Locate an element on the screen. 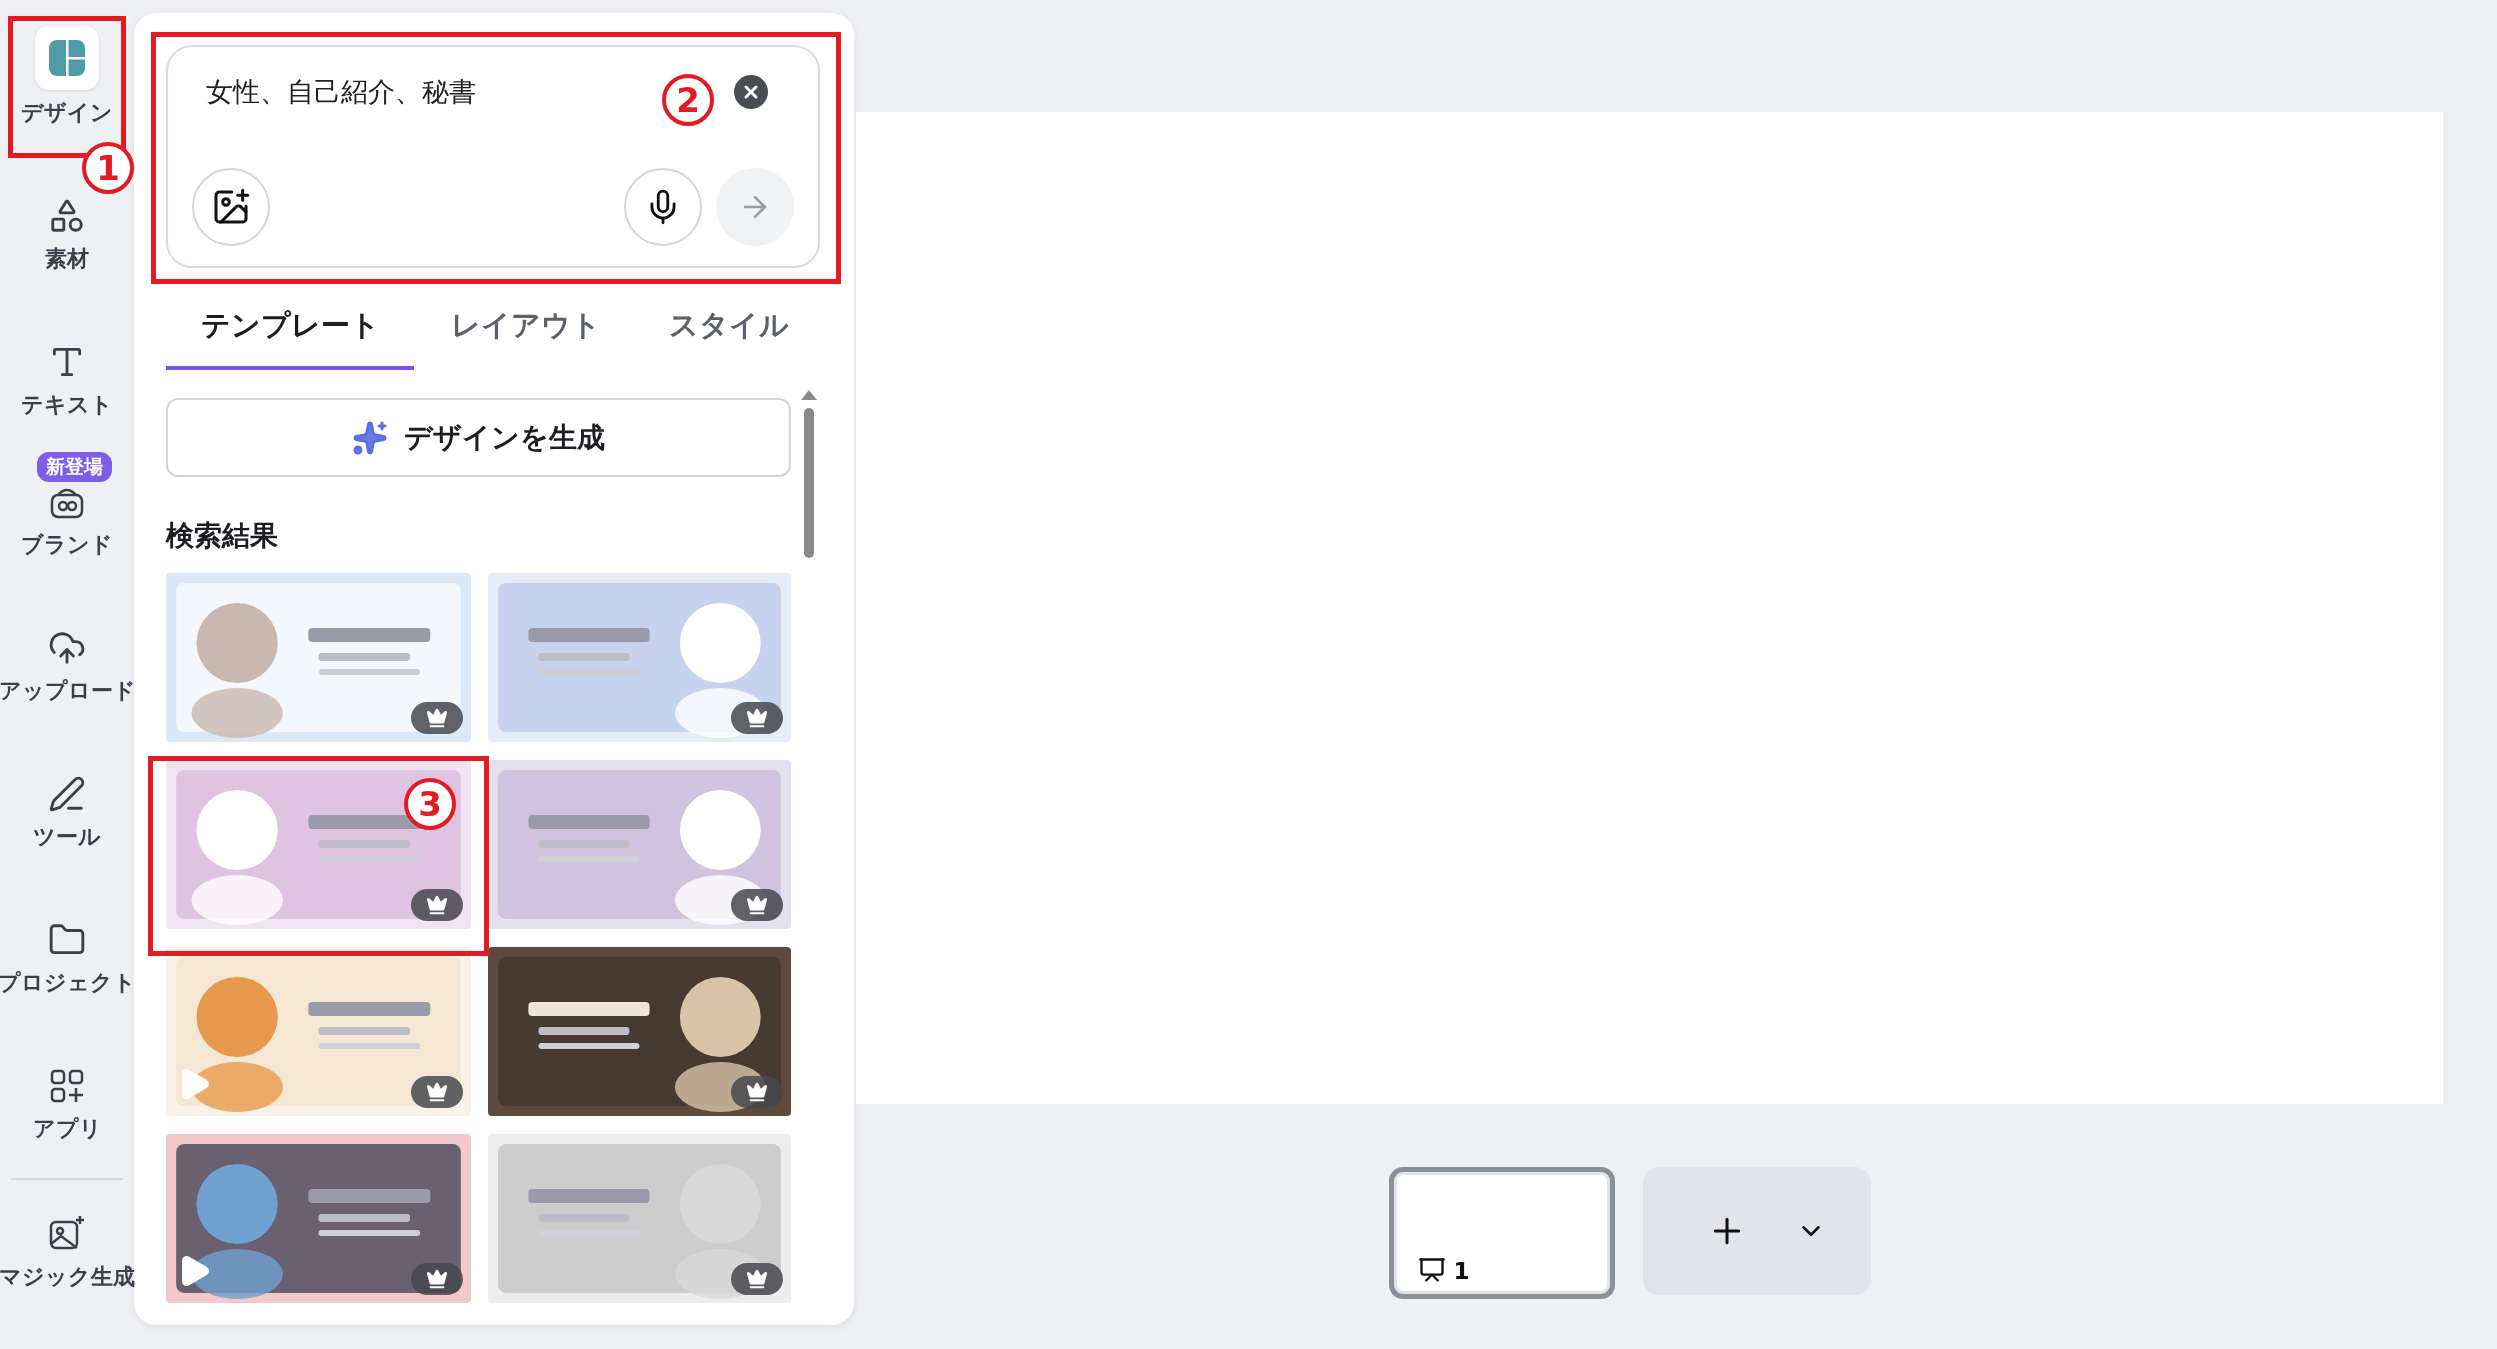 The image size is (2497, 1349). sidebar-item: アプリ is located at coordinates (67, 1105).